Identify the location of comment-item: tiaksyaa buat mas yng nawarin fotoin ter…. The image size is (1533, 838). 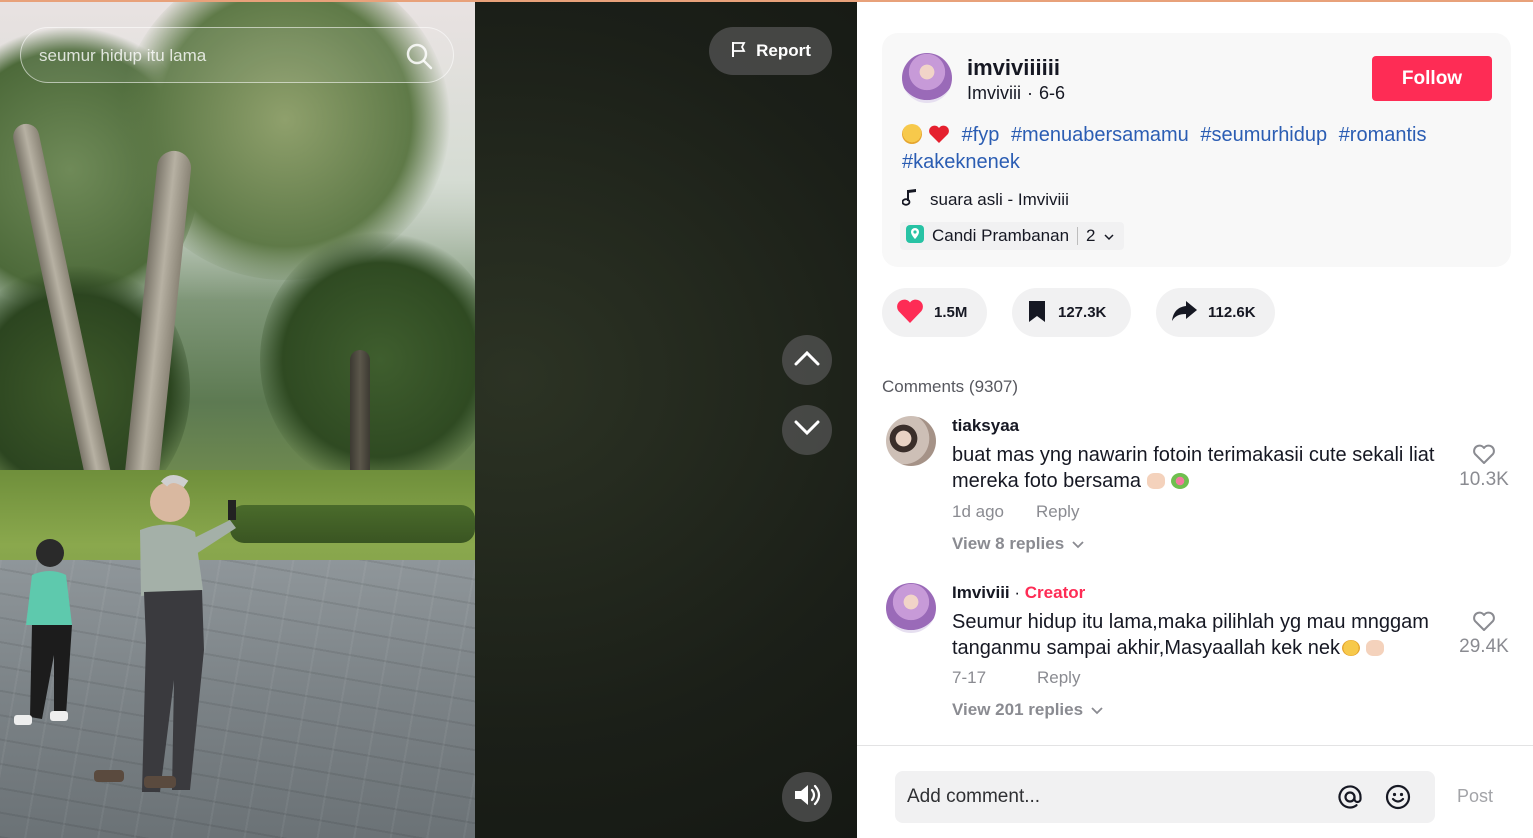
(1206, 491).